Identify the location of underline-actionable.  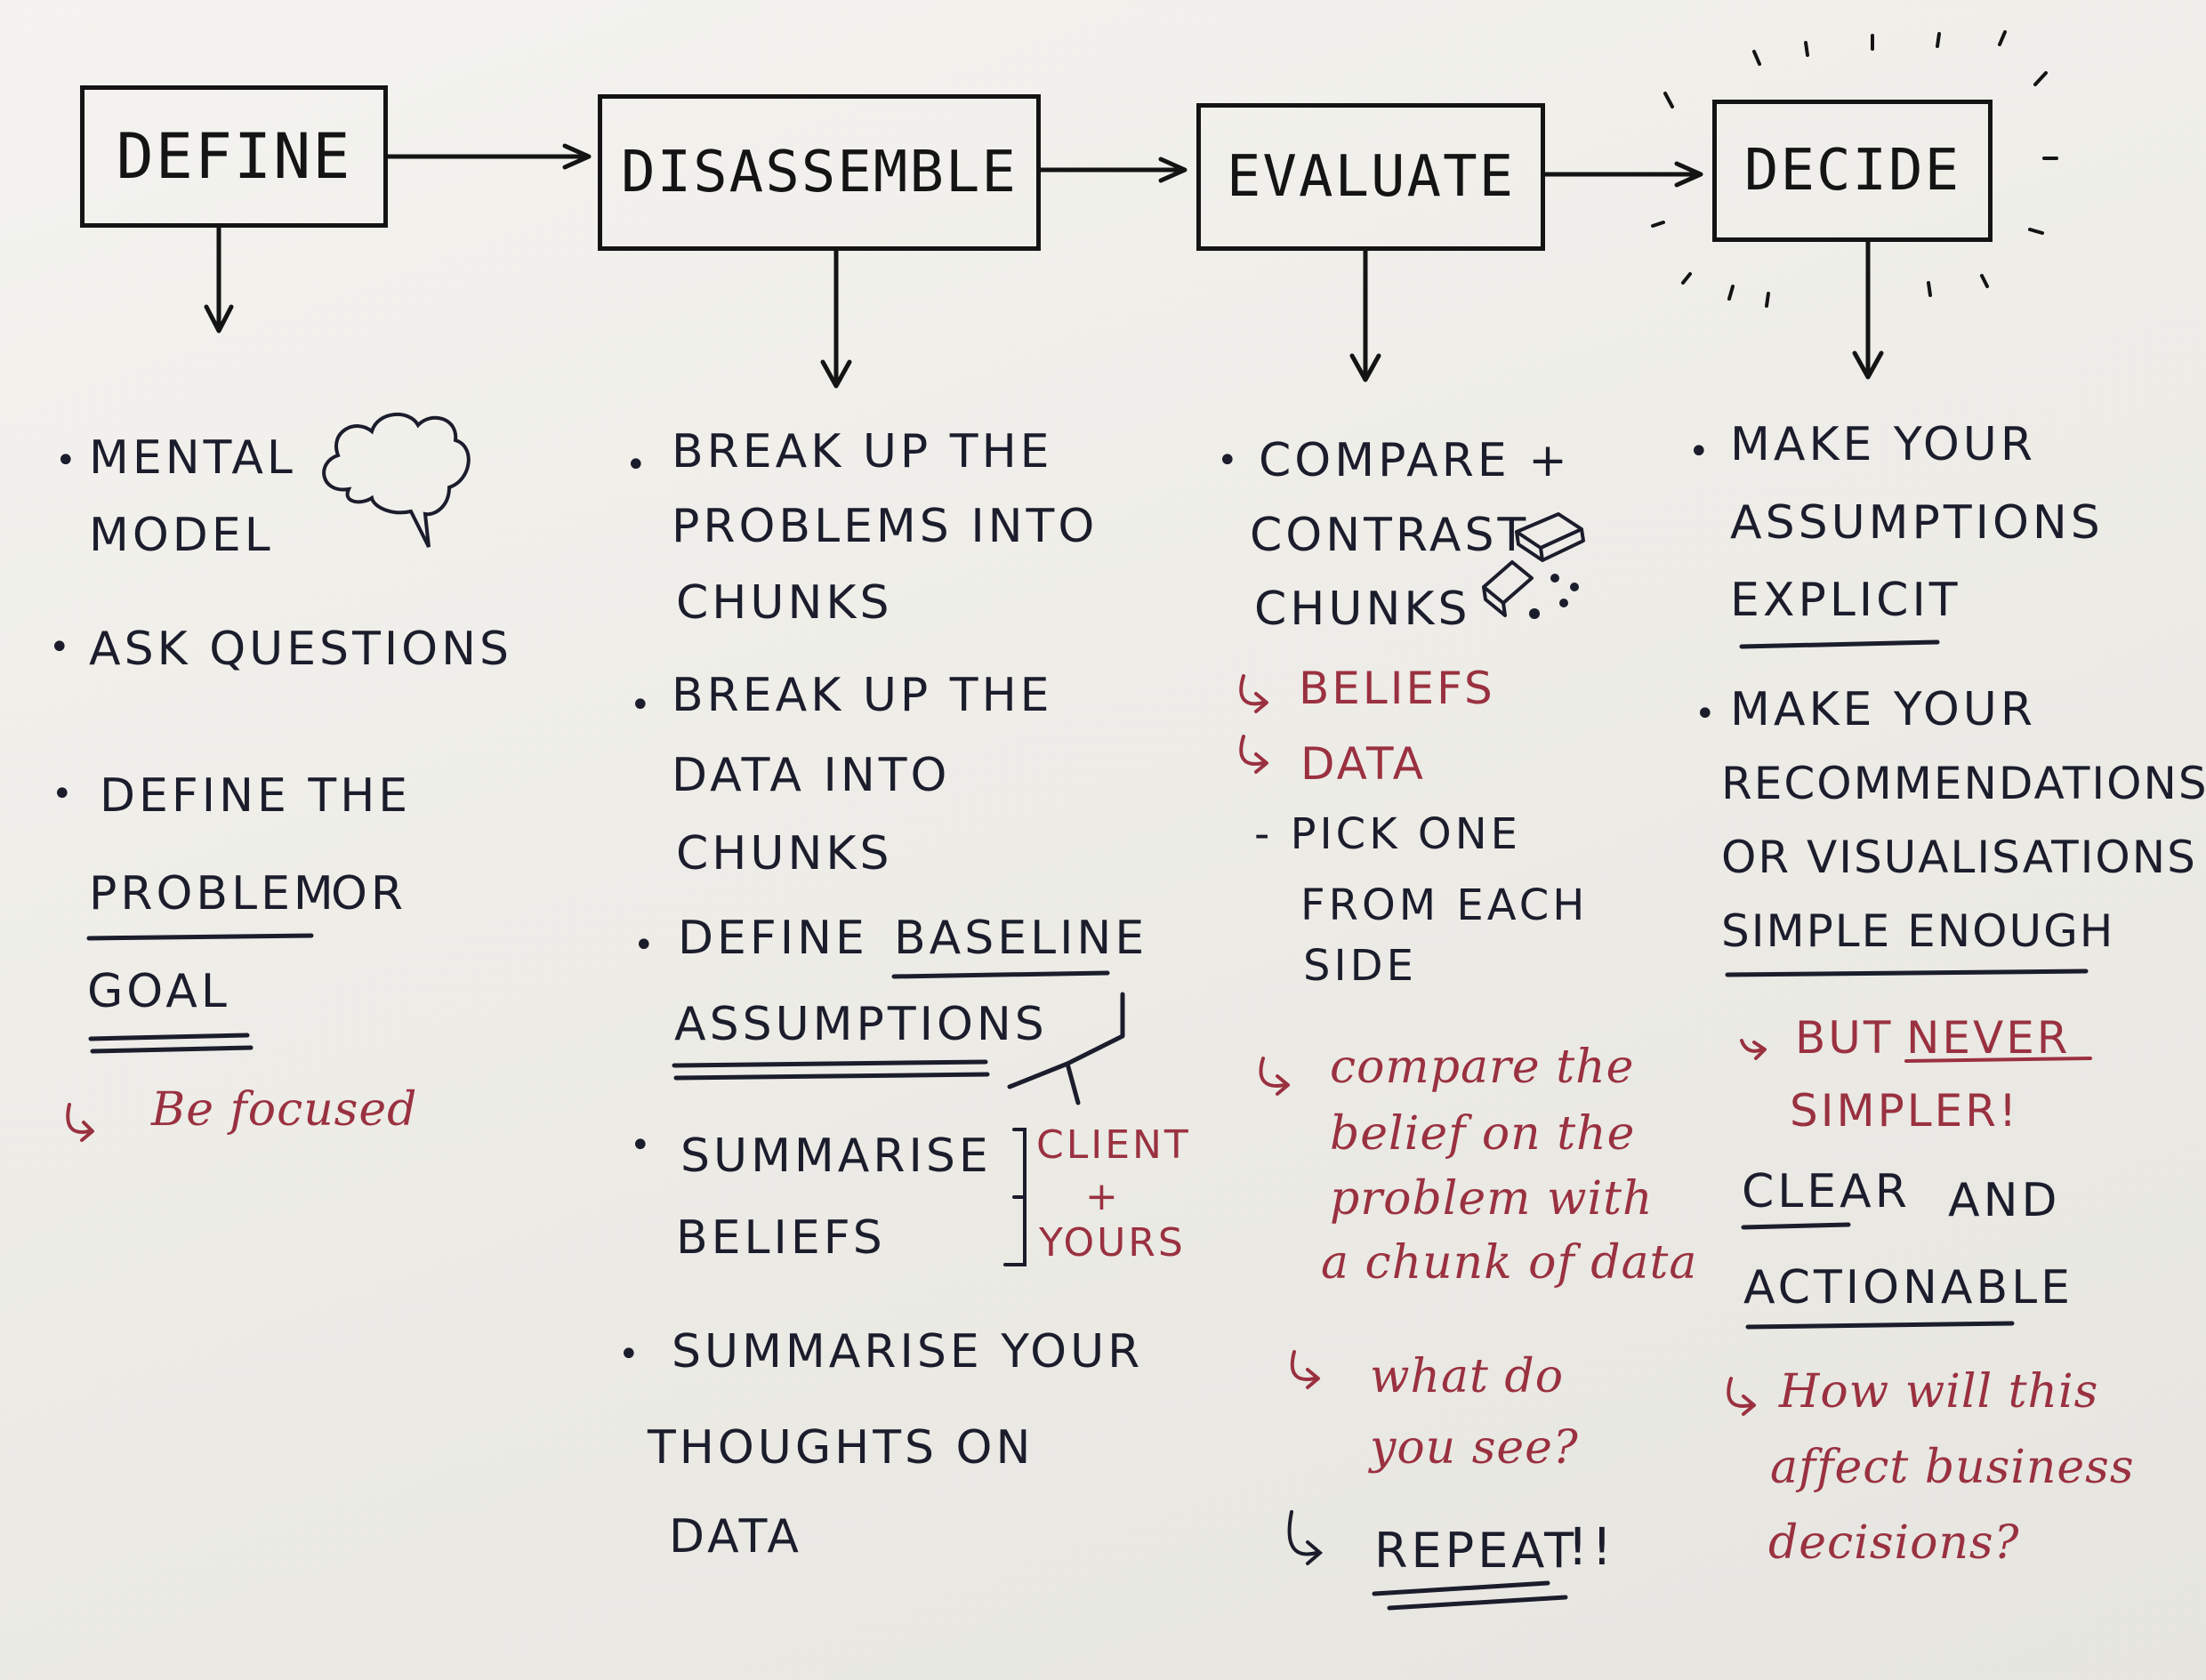
(1880, 1325).